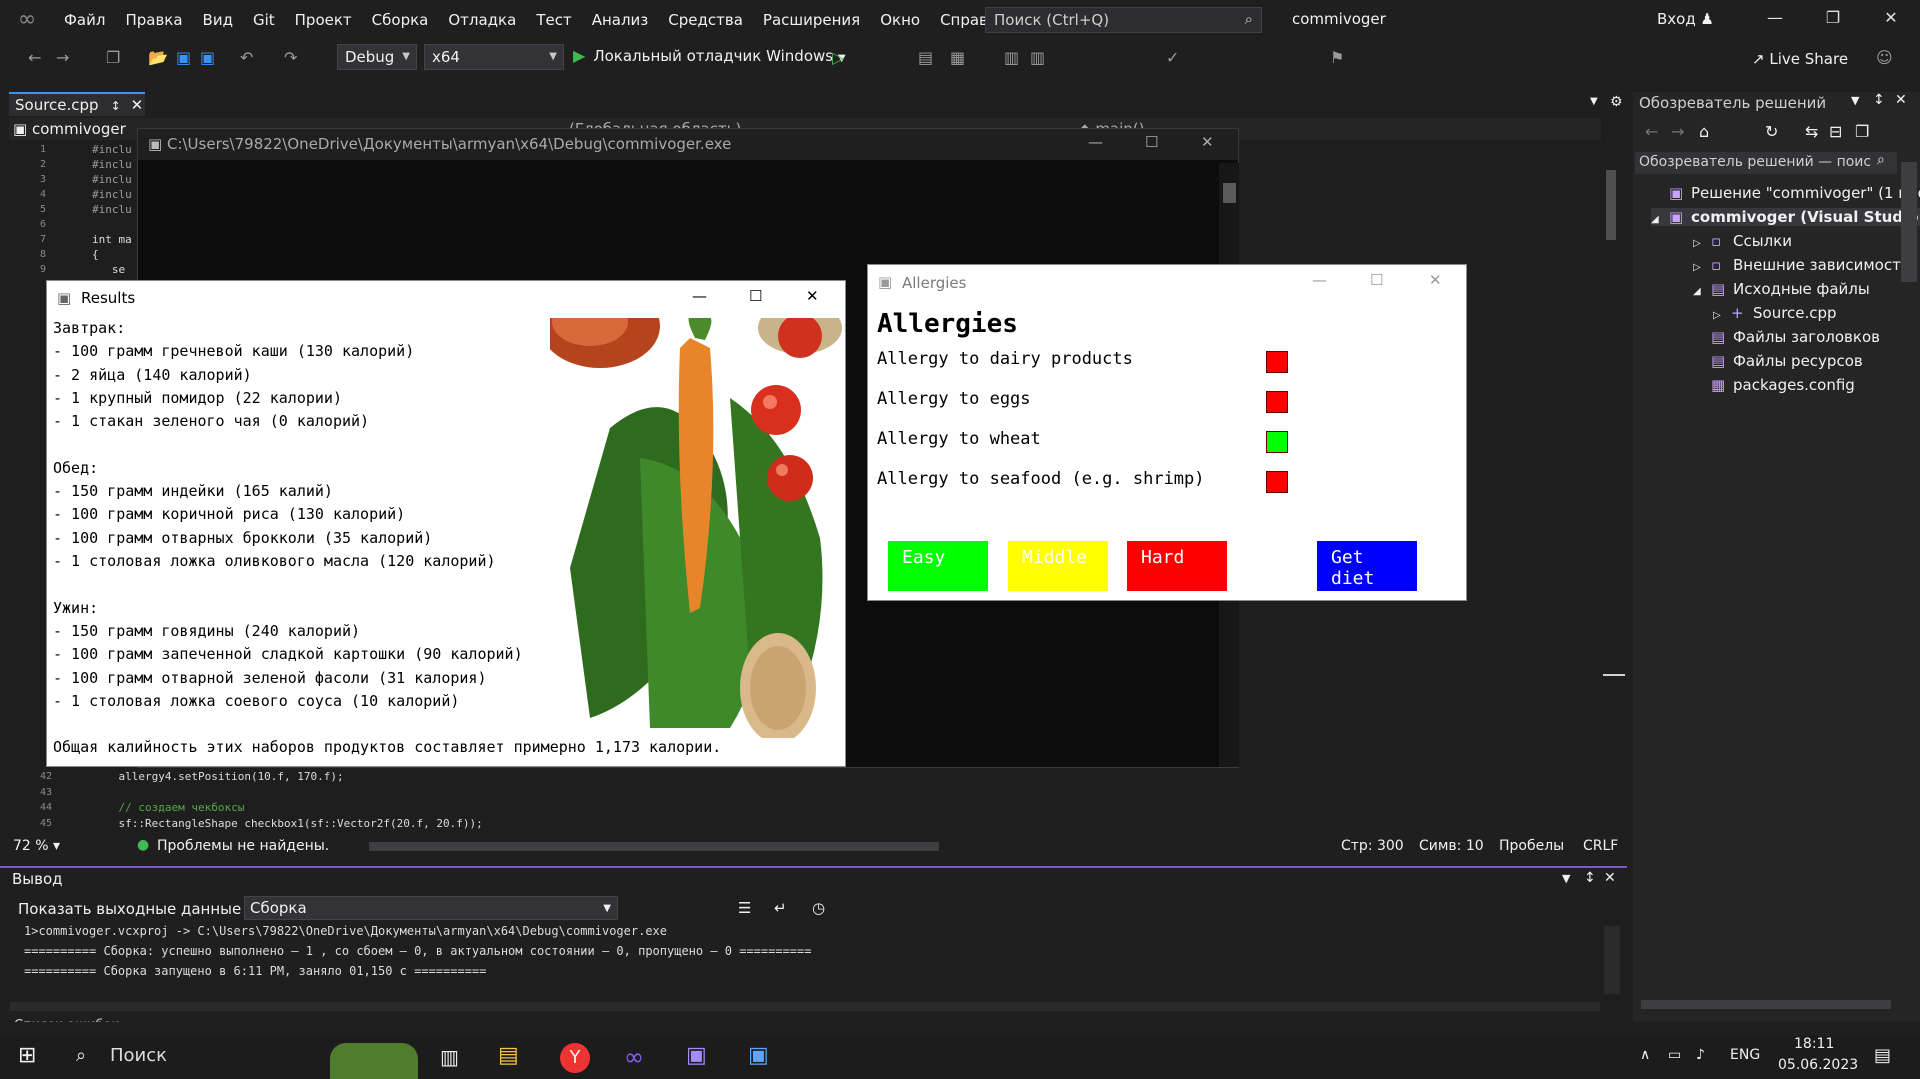 The image size is (1920, 1079). I want to click on visual-studio-icon: ∞, so click(634, 1057).